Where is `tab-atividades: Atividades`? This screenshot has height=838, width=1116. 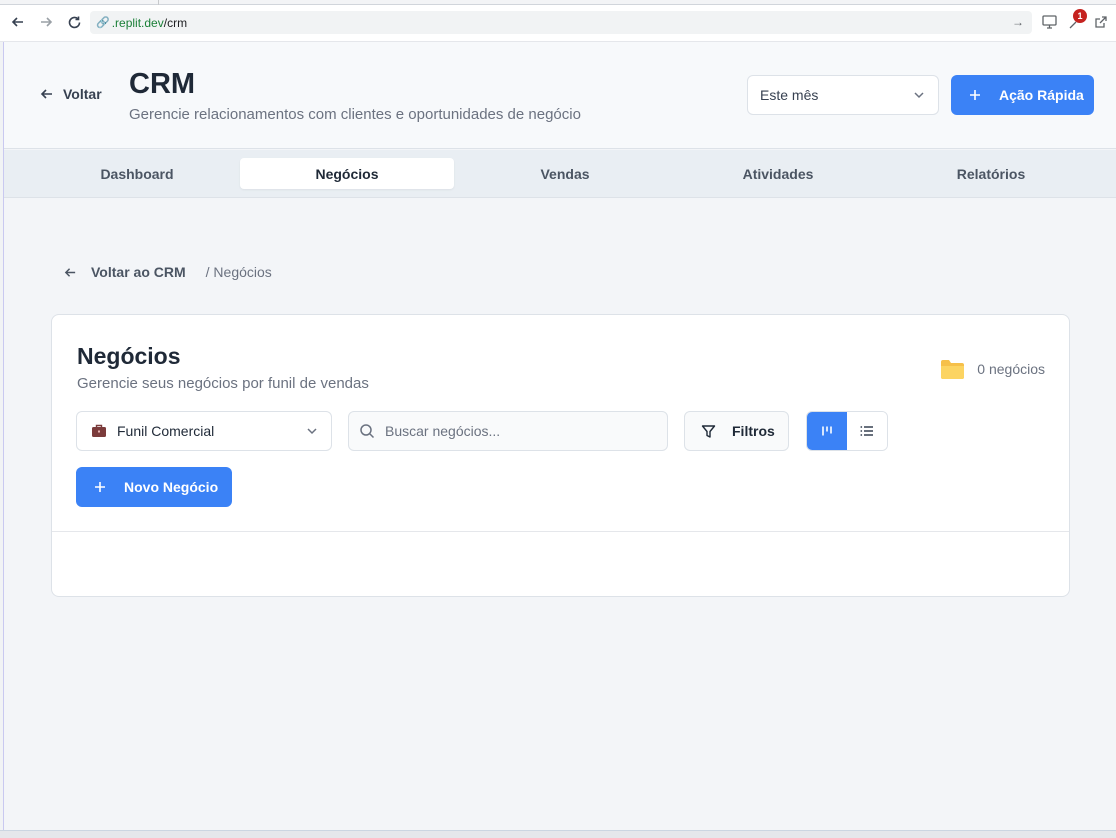 tab-atividades: Atividades is located at coordinates (778, 173).